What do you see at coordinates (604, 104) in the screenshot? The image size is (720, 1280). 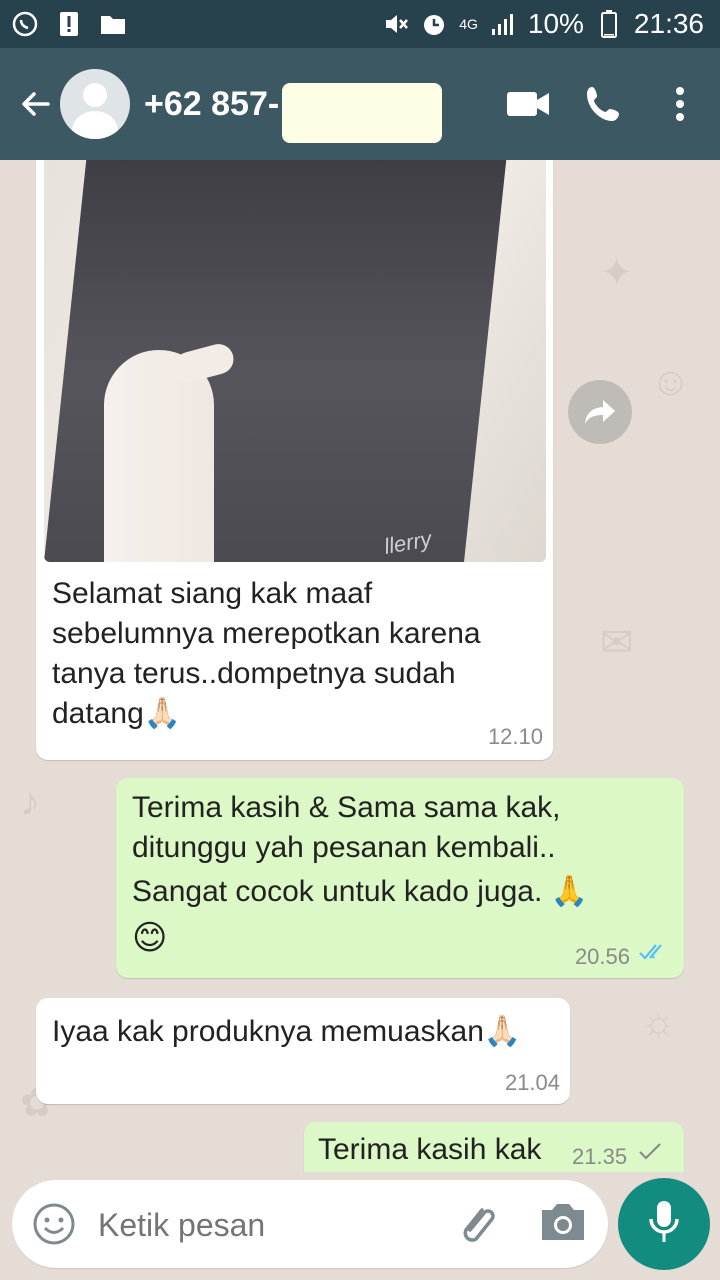 I see `phone-icon` at bounding box center [604, 104].